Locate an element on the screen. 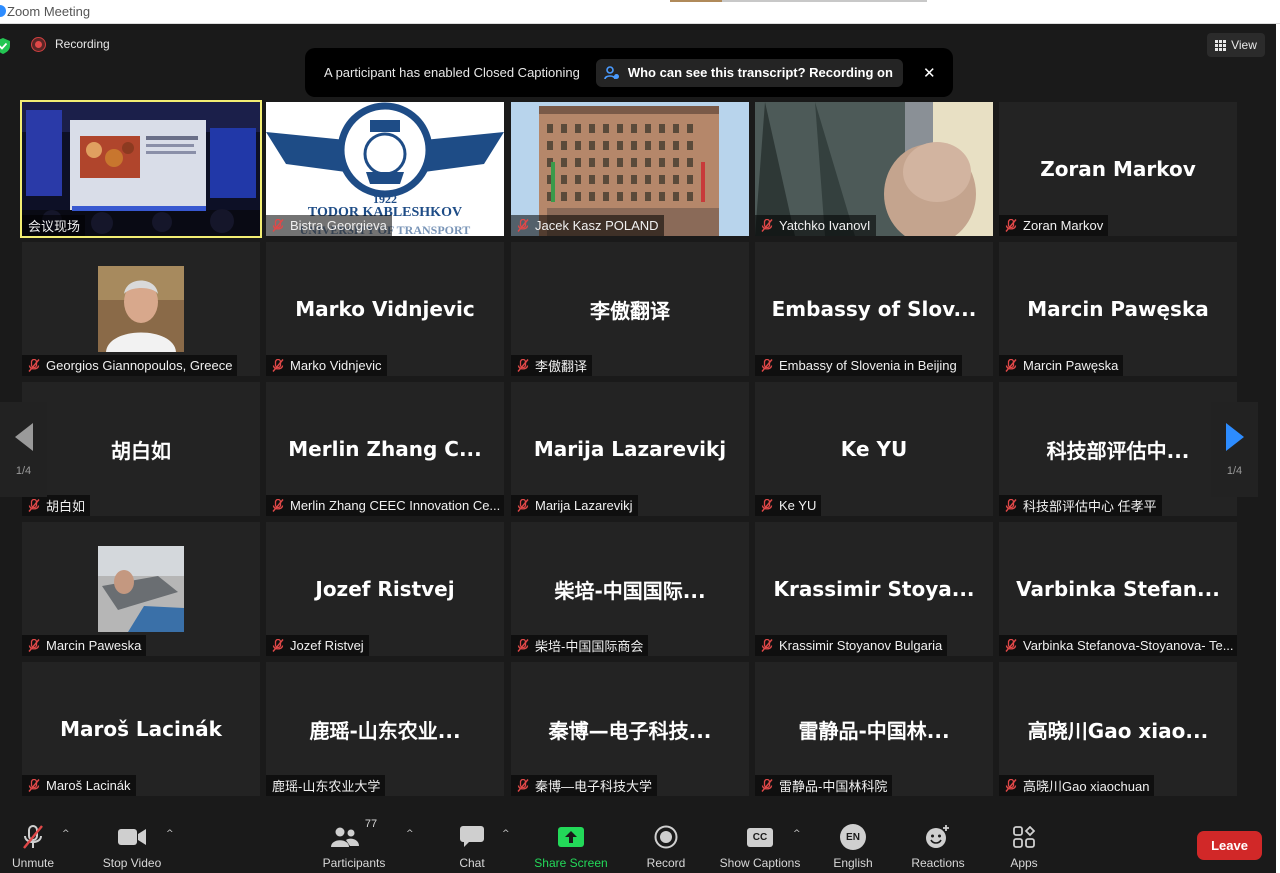 The width and height of the screenshot is (1280, 873). participant-tile: 高晓川Gao xiao... 高晓川Gao xiaochuan is located at coordinates (1118, 729).